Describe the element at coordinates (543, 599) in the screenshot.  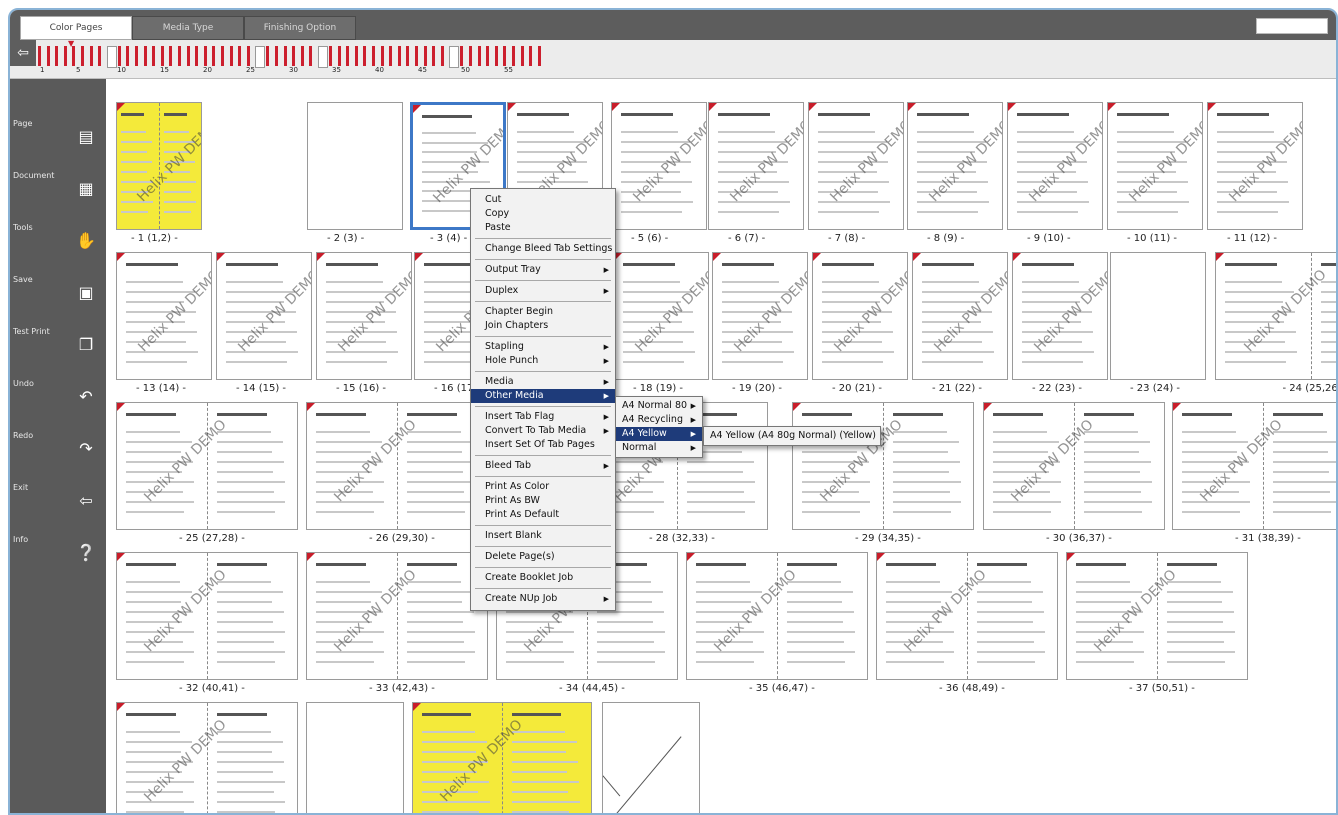
I see `menu-item-create-nup-job: Create NUp Job ▶` at that location.